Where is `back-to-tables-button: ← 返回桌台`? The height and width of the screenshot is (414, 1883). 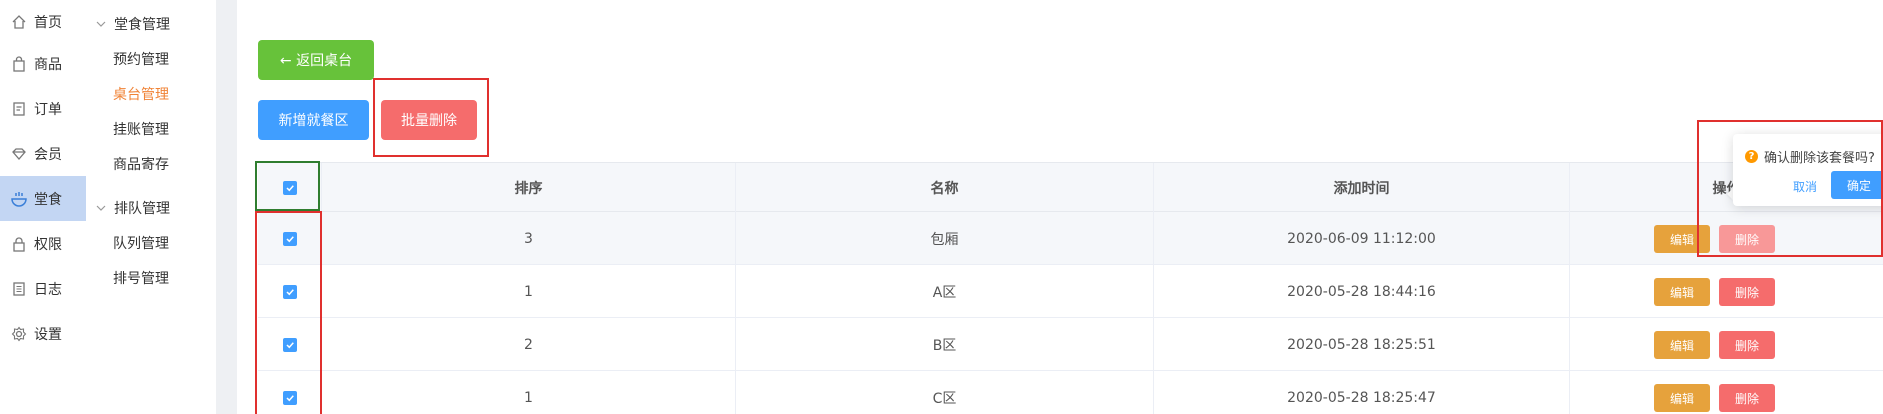 back-to-tables-button: ← 返回桌台 is located at coordinates (316, 60).